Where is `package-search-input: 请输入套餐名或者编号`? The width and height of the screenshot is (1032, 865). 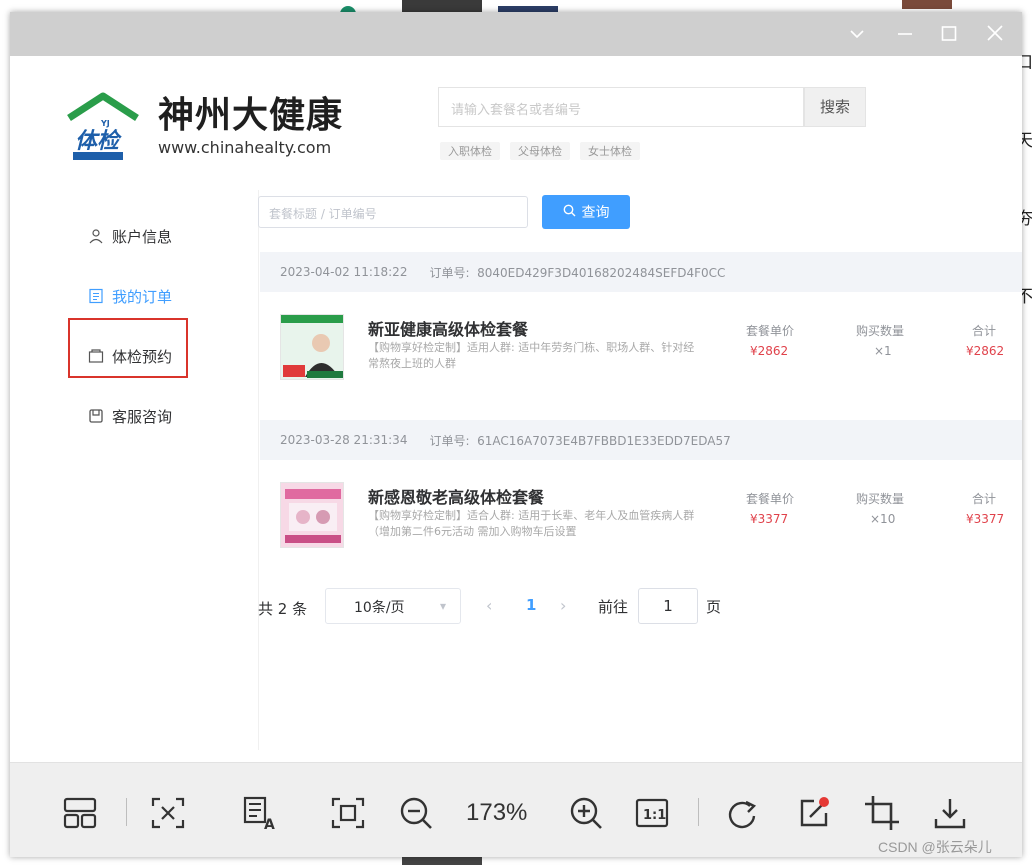 package-search-input: 请输入套餐名或者编号 is located at coordinates (621, 107).